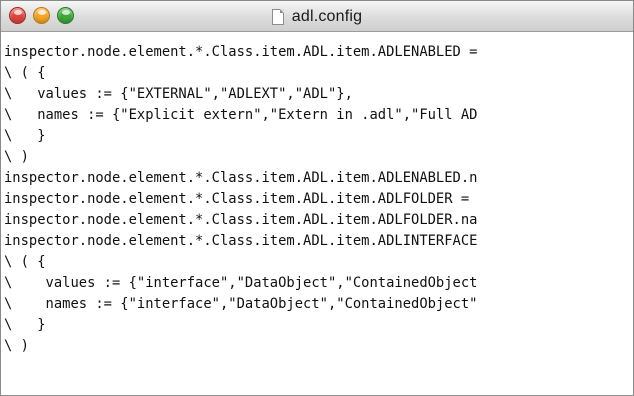 The image size is (634, 396). I want to click on window-title-area: adl.config, so click(317, 16).